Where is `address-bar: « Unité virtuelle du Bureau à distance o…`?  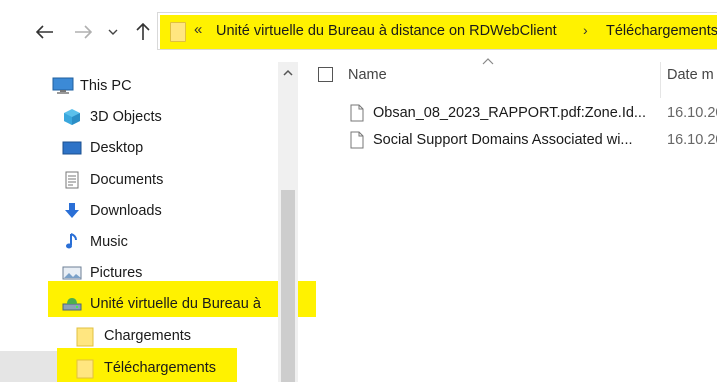
address-bar: « Unité virtuelle du Bureau à distance o… is located at coordinates (437, 31).